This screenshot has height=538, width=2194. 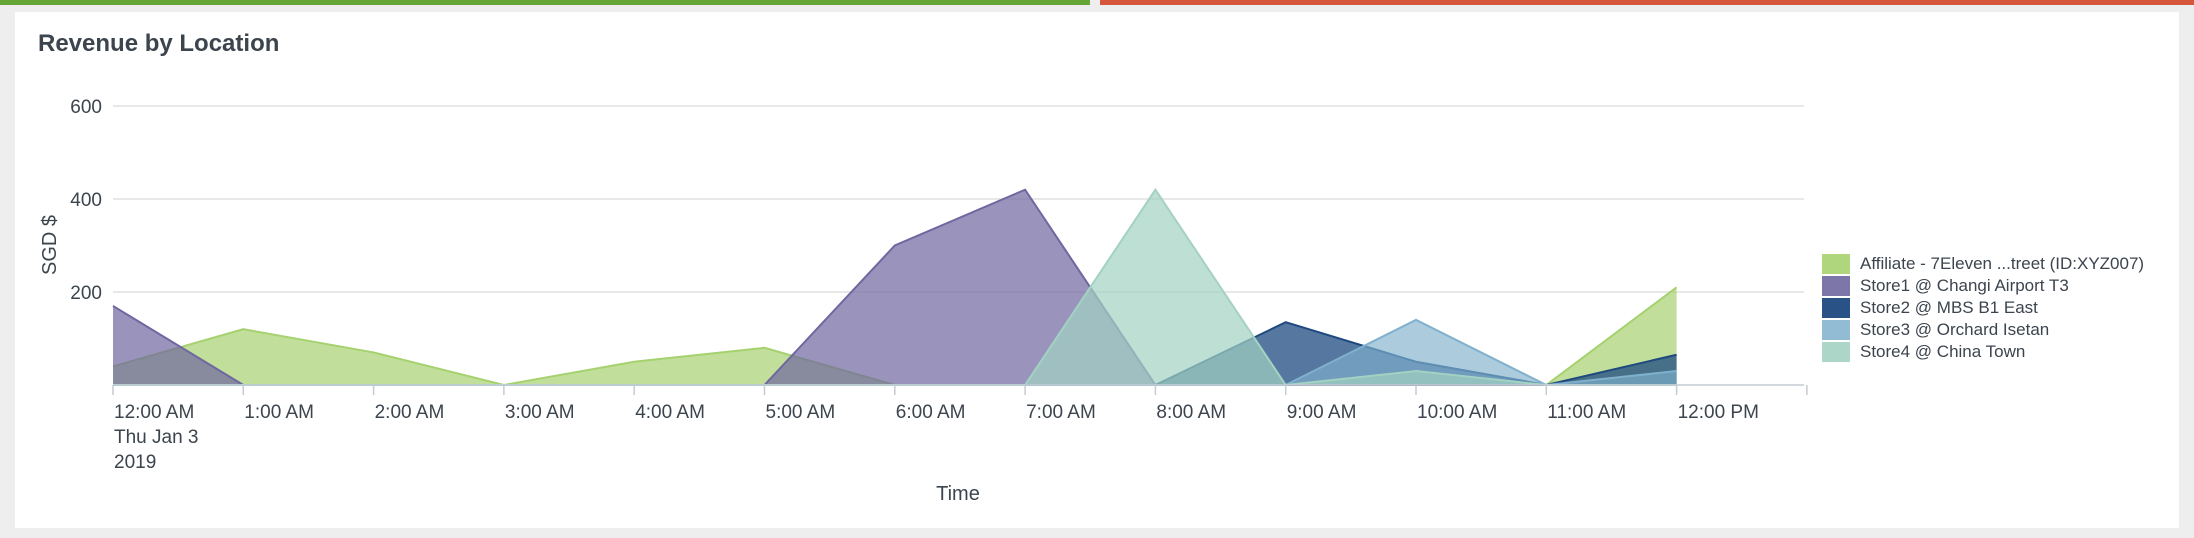 I want to click on legend-label: Store2 @ MBS B1 East, so click(x=1949, y=307).